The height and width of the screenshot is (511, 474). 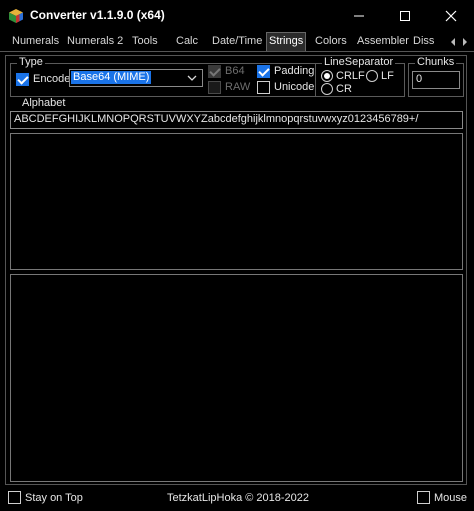 I want to click on minimize-button, so click(x=359, y=16).